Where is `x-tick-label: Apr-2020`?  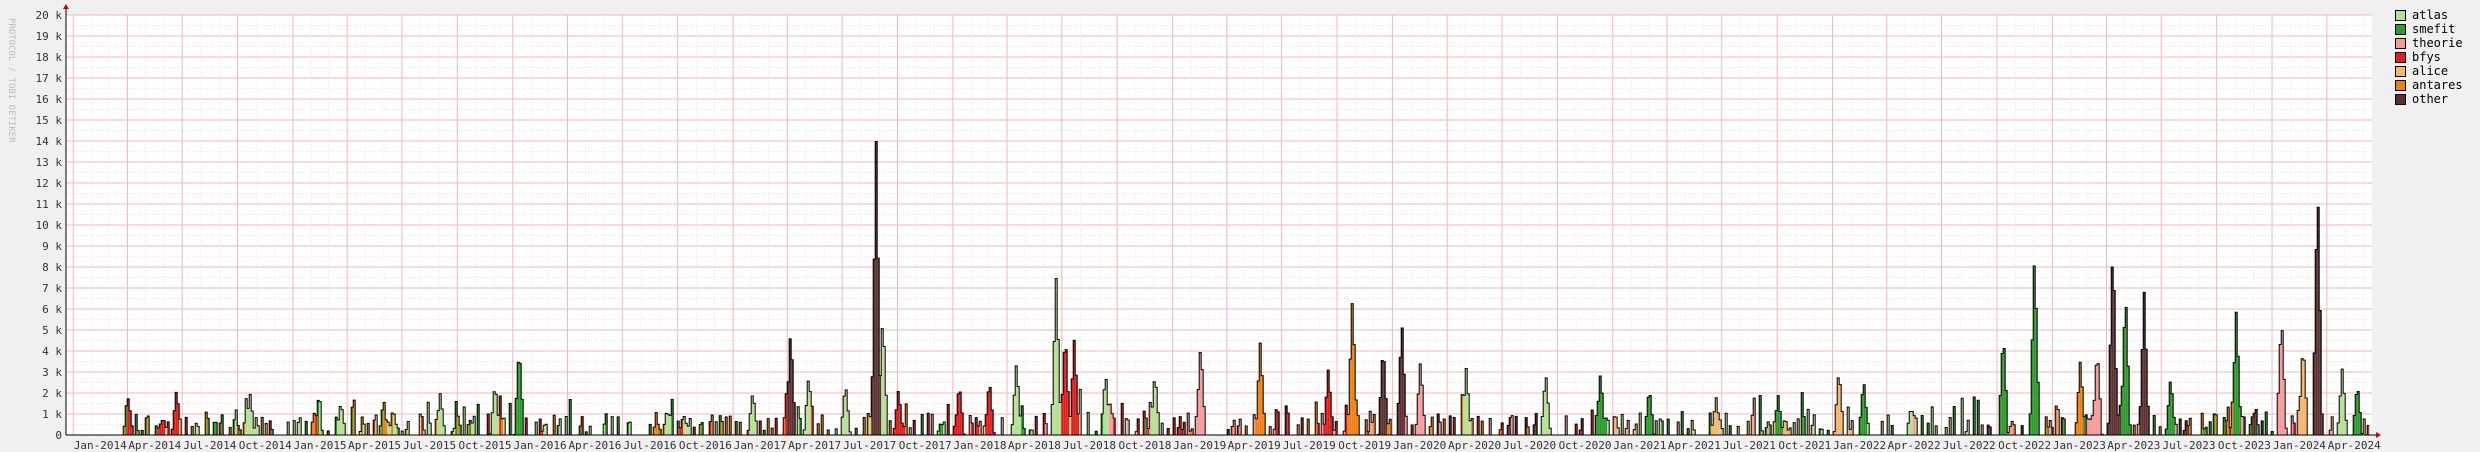
x-tick-label: Apr-2020 is located at coordinates (1474, 445).